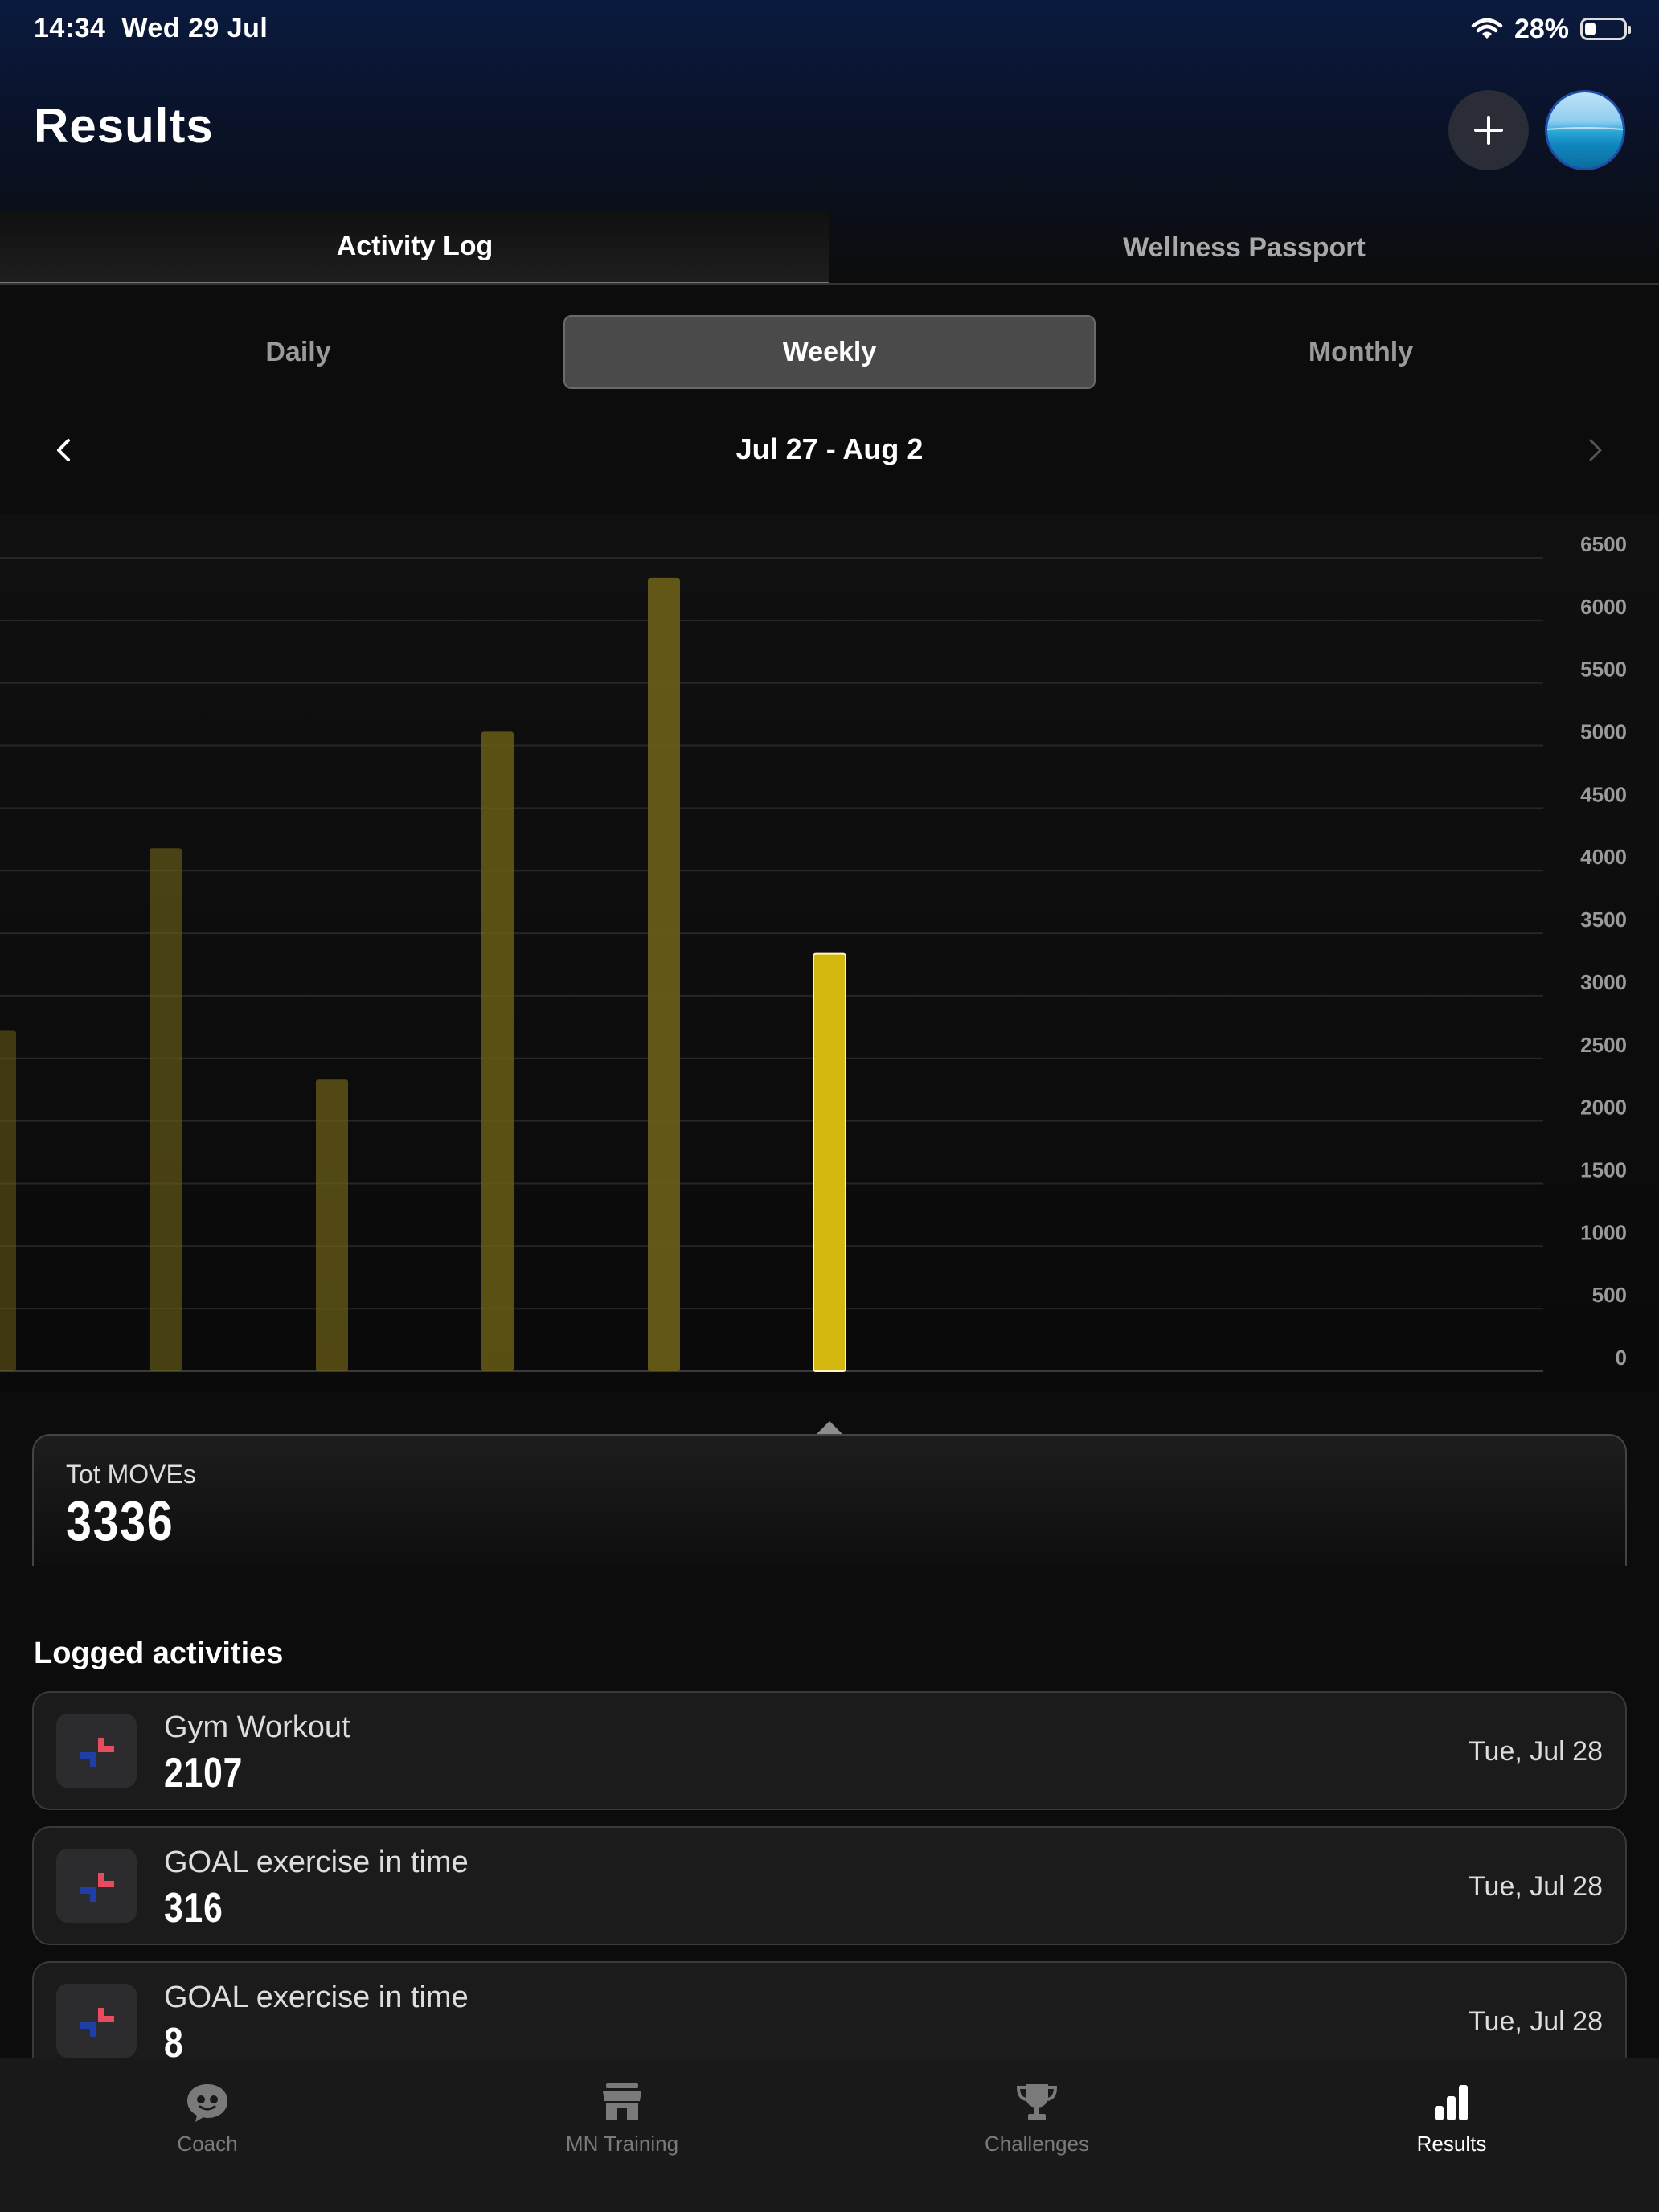 The image size is (1659, 2212). I want to click on date-range-label: Jul 27 - Aug 2, so click(829, 448).